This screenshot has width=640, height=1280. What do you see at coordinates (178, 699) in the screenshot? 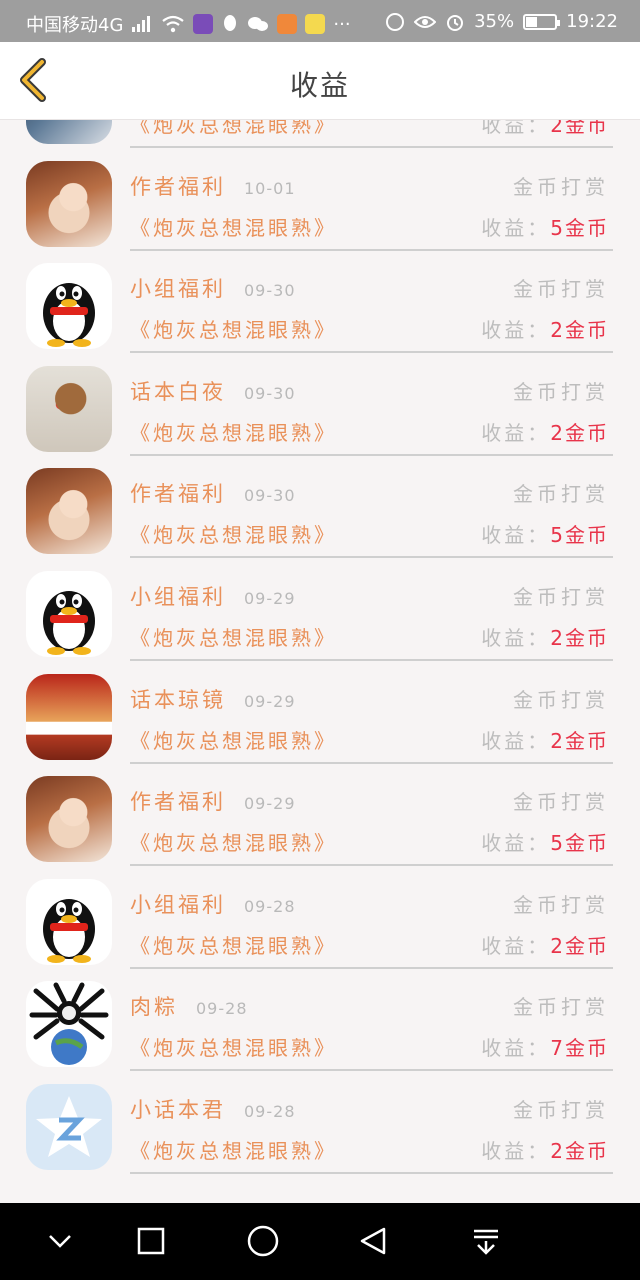
I see `sender-name: 话本琼镜` at bounding box center [178, 699].